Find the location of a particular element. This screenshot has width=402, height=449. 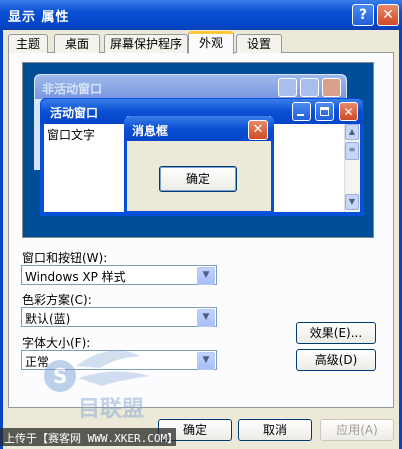

watermark-text: 上传于【赛客网 WWW.XKER.COM】 is located at coordinates (91, 438).